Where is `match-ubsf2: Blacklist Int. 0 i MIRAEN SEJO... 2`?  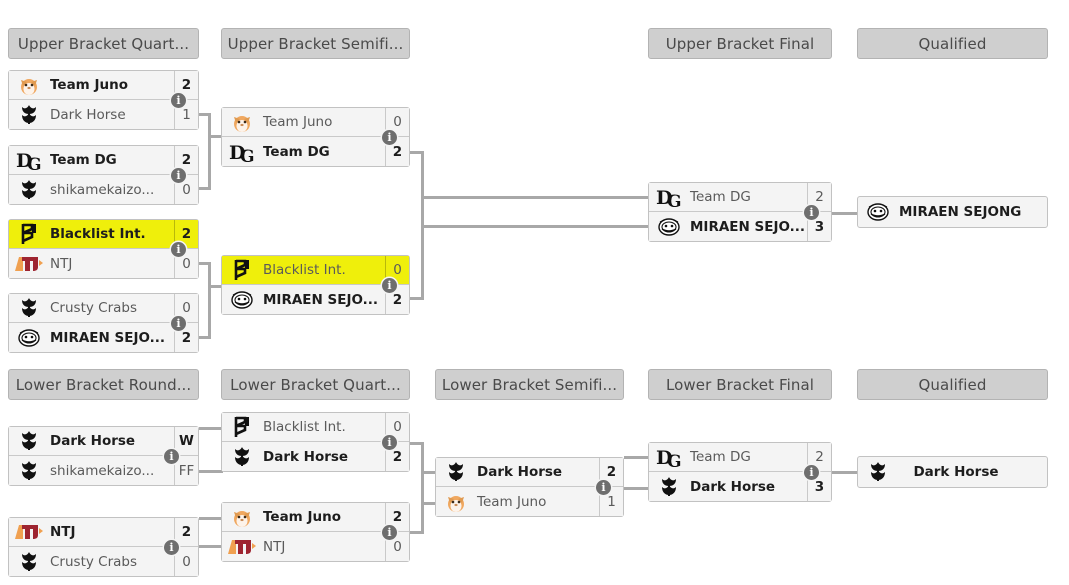
match-ubsf2: Blacklist Int. 0 i MIRAEN SEJO... 2 is located at coordinates (315, 285).